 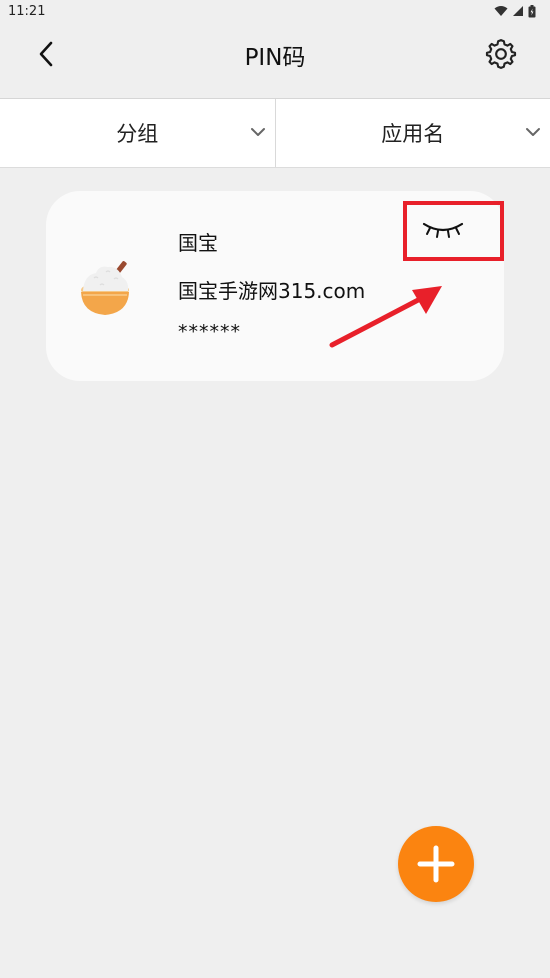 I want to click on app-name-filter-dropdown: 应用名, so click(x=412, y=133).